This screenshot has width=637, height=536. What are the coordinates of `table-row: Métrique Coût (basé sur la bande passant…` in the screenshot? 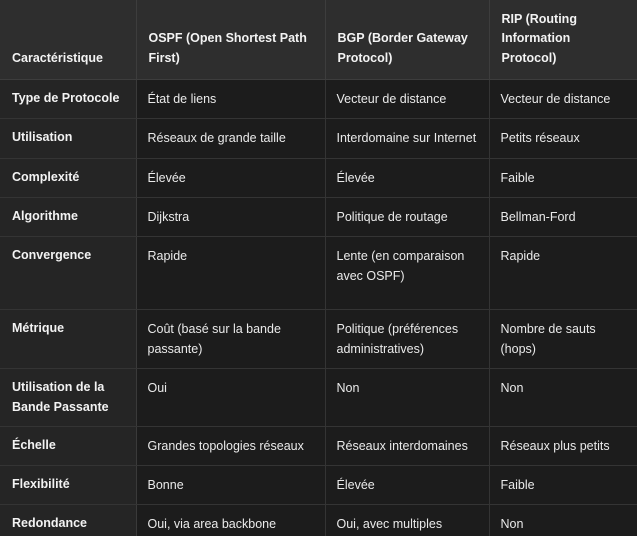 It's located at (318, 339).